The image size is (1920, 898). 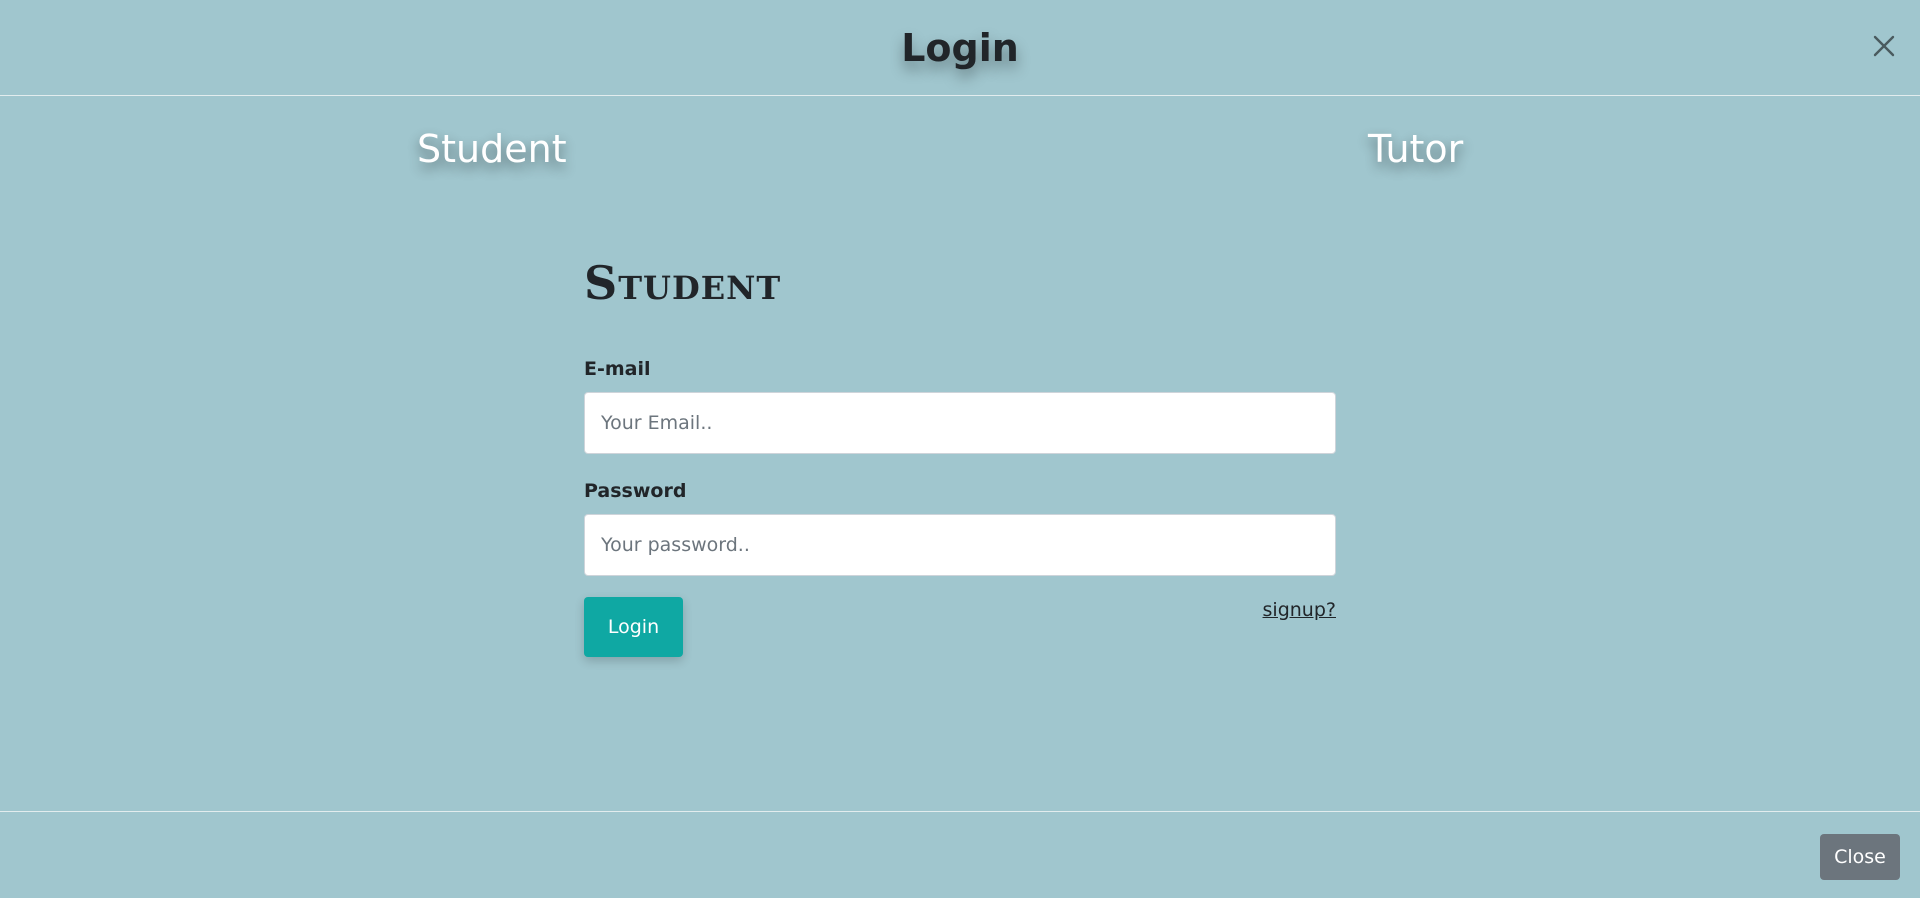 I want to click on modal-header: Login, so click(x=960, y=48).